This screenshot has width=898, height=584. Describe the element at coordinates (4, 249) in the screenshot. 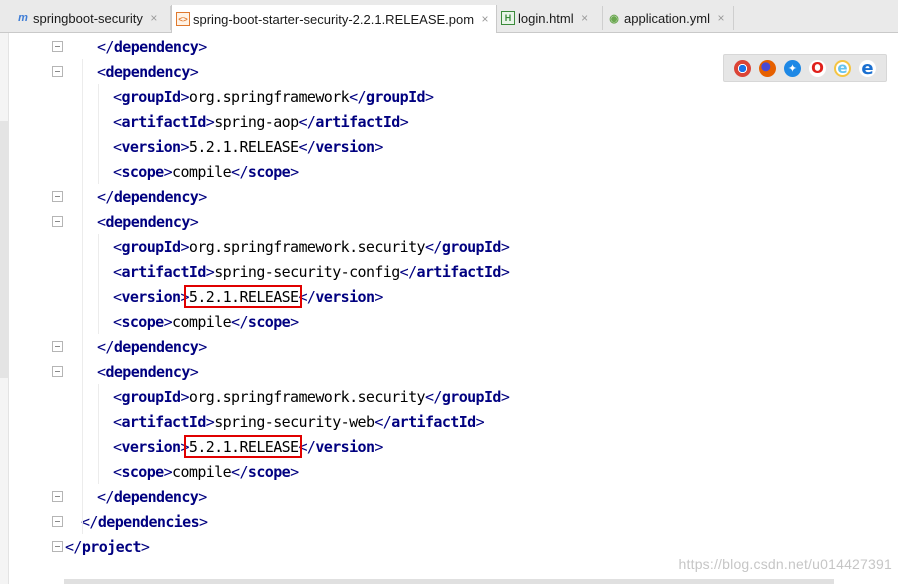

I see `scroll-marker` at that location.